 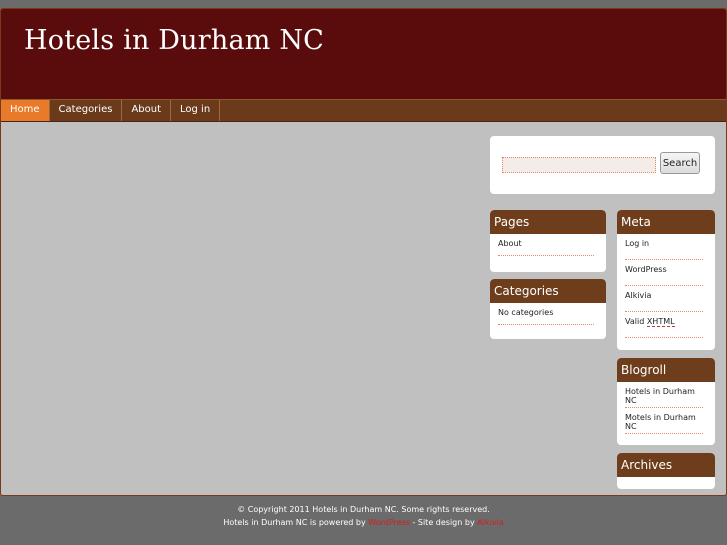 I want to click on xhtml-link: XHTML, so click(x=660, y=322).